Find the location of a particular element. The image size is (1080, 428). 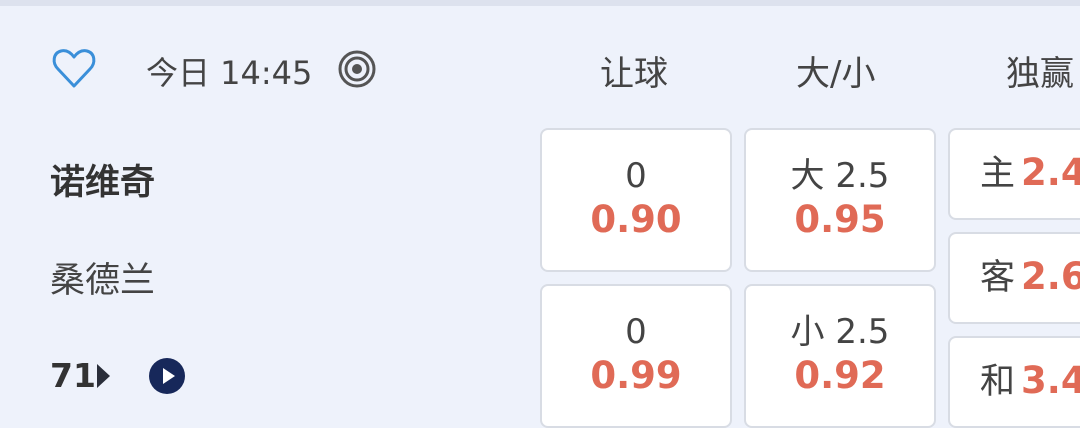

handicap-away-odds-button: 0 0.99 is located at coordinates (636, 356).